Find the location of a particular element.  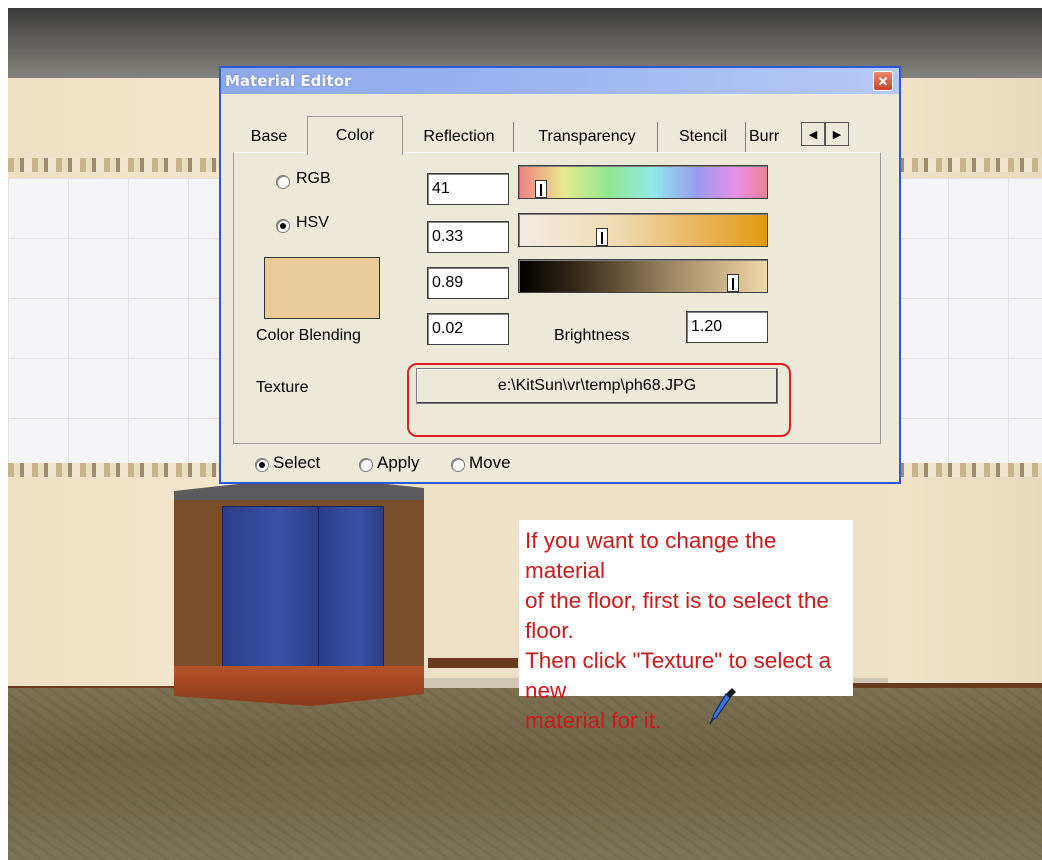

note-line: If you want to change the material is located at coordinates (651, 555).